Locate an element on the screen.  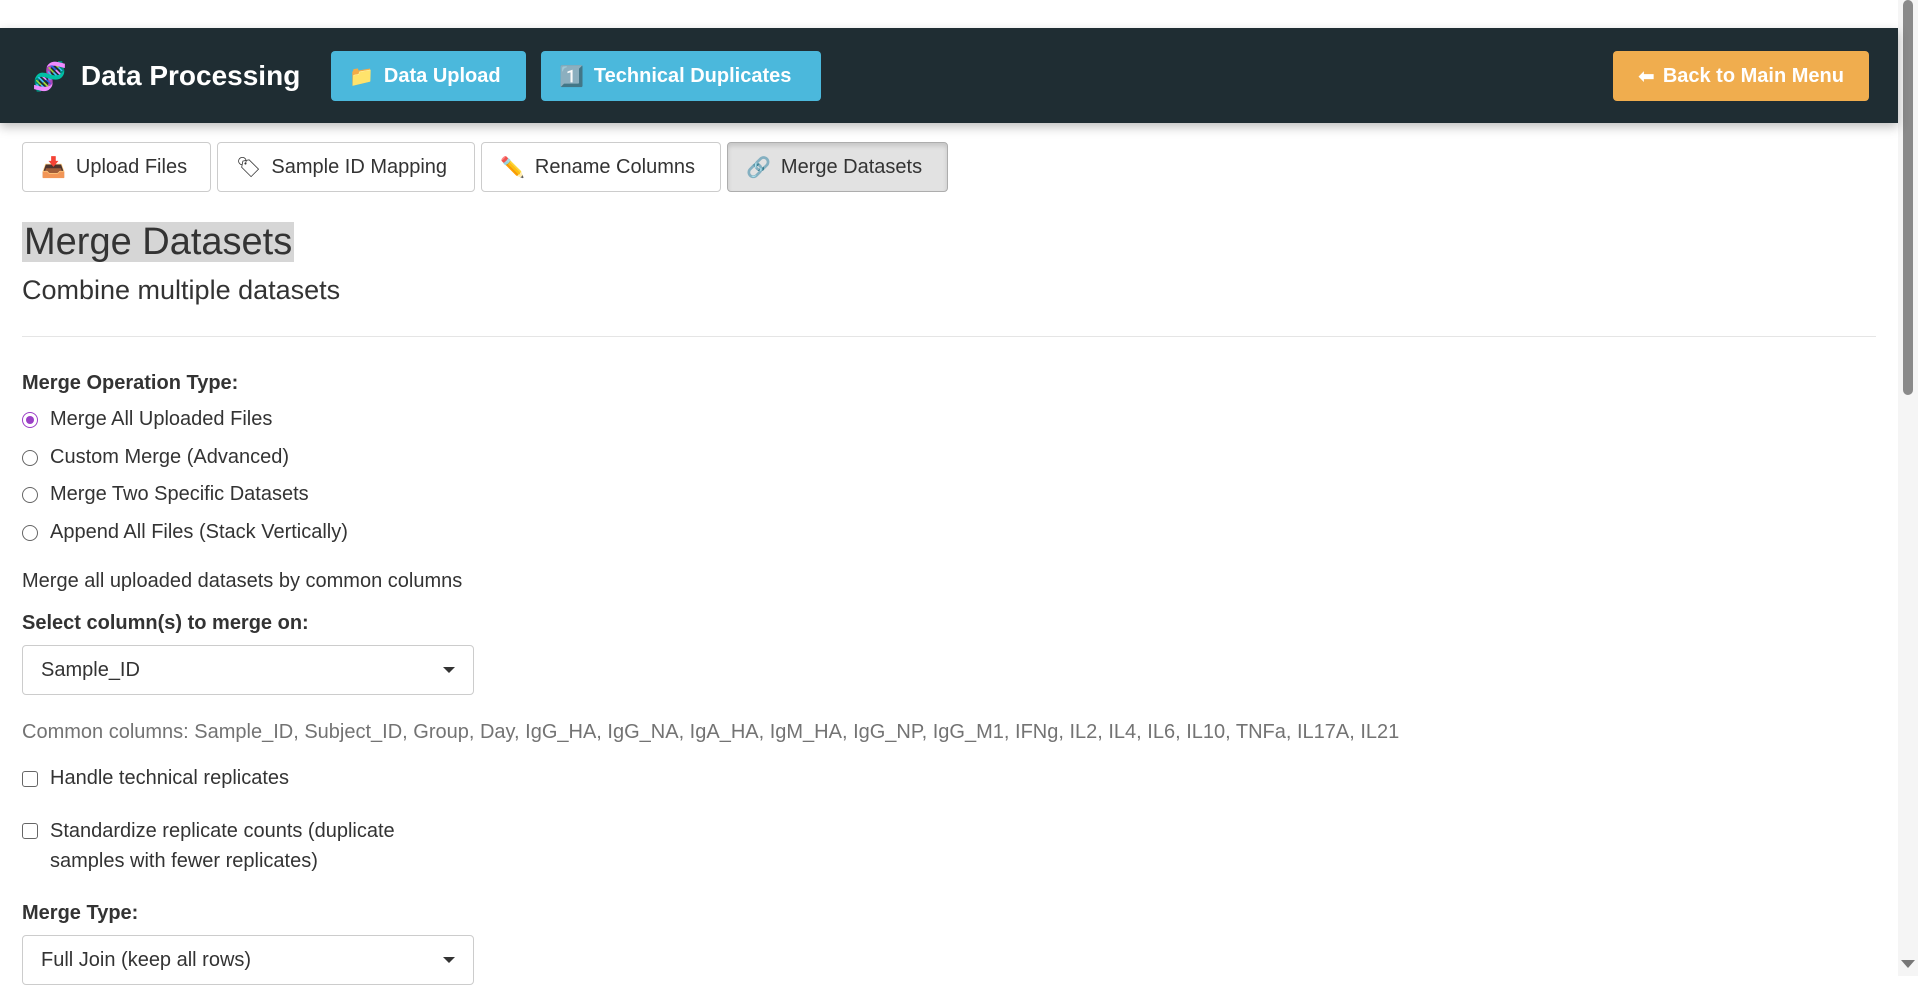
scrollbar-thumb is located at coordinates (1908, 197).